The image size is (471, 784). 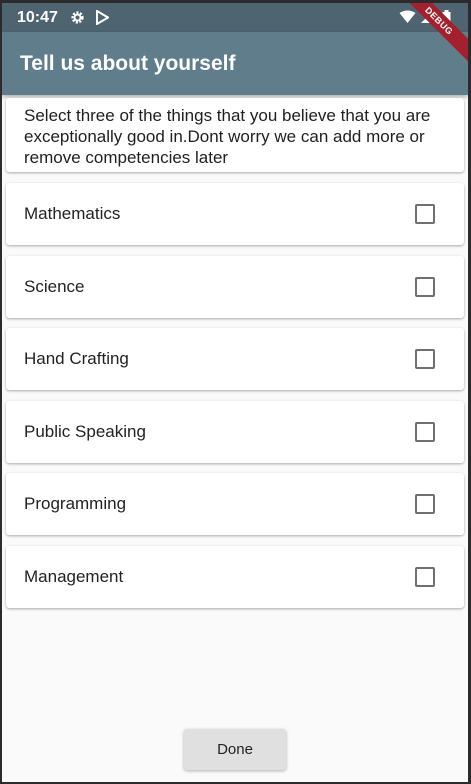 What do you see at coordinates (235, 504) in the screenshot?
I see `competency-item-programming: Programming` at bounding box center [235, 504].